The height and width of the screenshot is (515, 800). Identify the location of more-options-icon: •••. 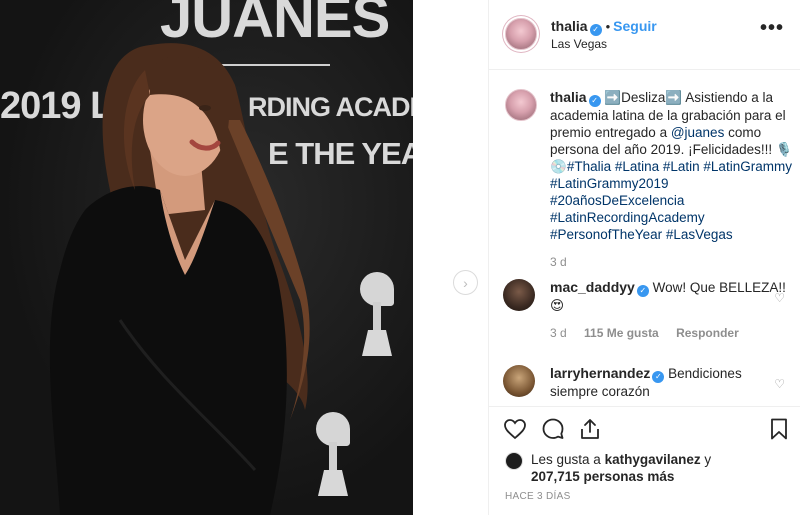
(772, 28).